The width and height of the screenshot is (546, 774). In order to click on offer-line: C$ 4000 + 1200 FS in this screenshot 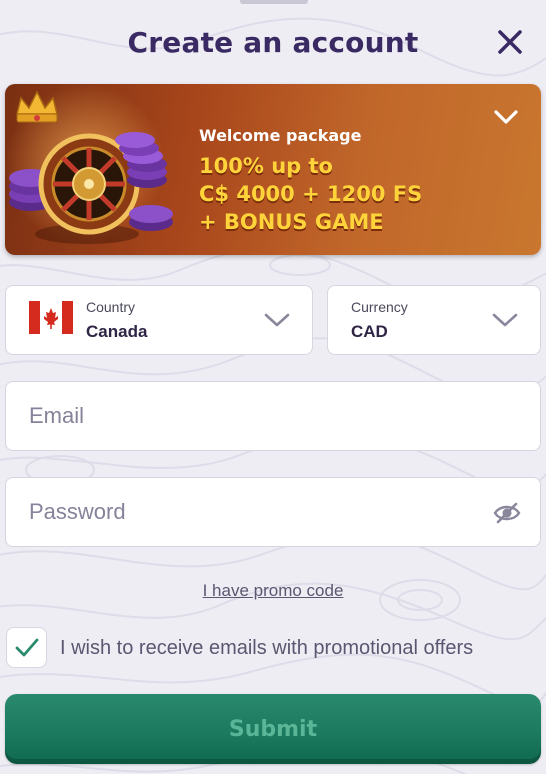, I will do `click(311, 194)`.